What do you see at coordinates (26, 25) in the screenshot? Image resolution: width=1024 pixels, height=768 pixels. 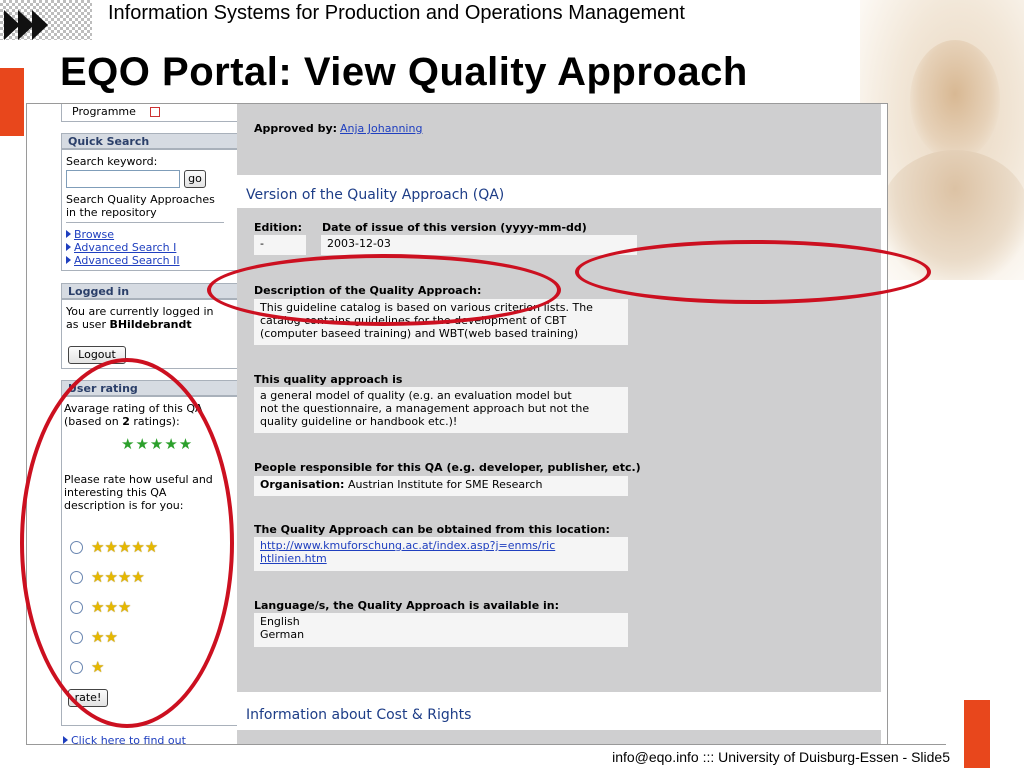 I see `logo-arrows-icon` at bounding box center [26, 25].